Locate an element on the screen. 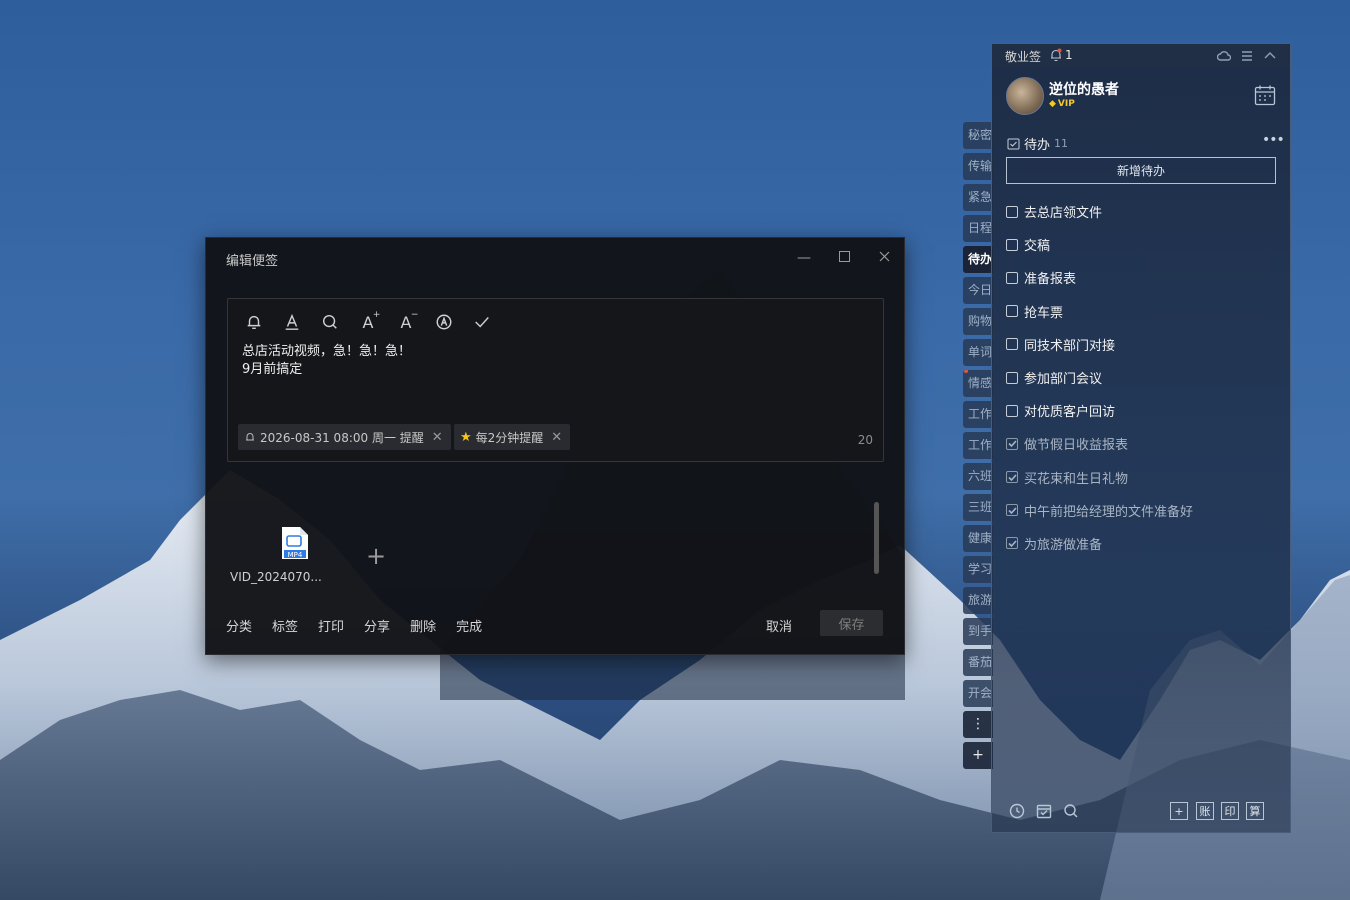  tab-study: 学习 is located at coordinates (978, 569).